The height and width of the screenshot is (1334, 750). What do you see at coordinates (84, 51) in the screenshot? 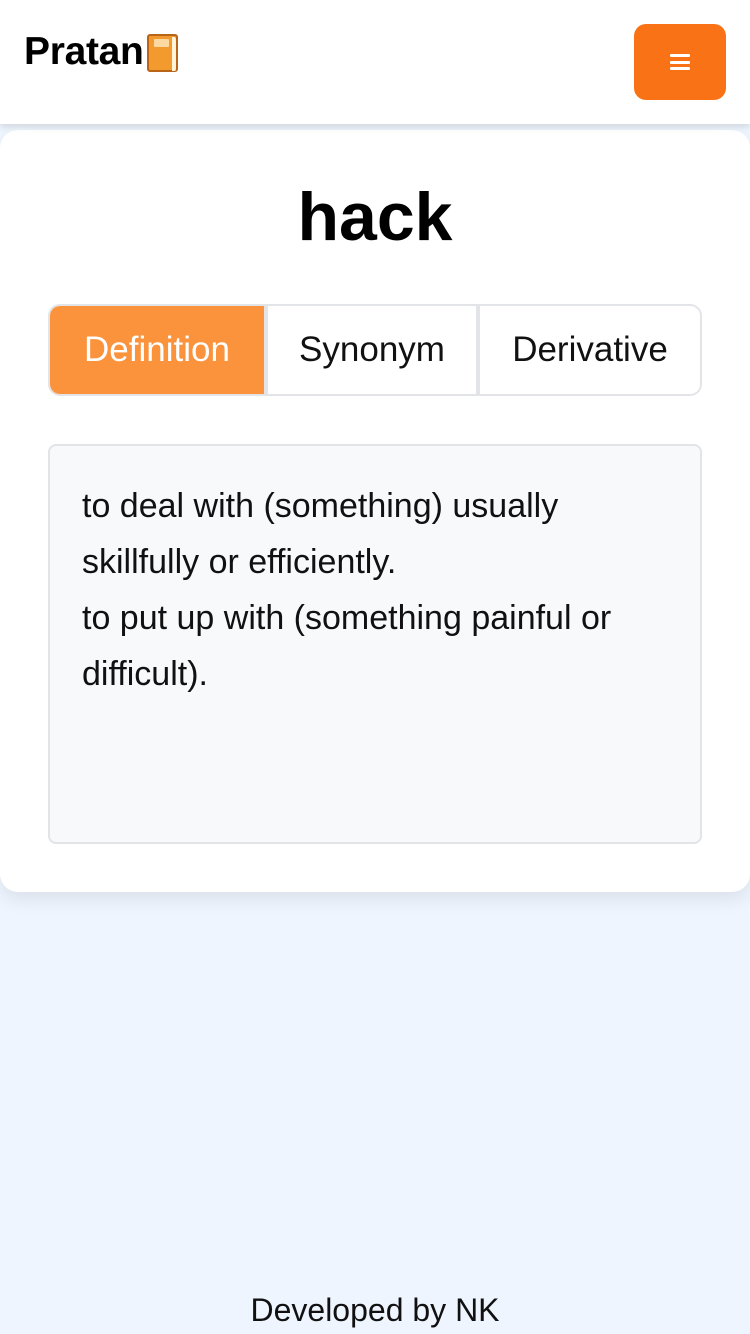
I see `brand-name: Pratan` at bounding box center [84, 51].